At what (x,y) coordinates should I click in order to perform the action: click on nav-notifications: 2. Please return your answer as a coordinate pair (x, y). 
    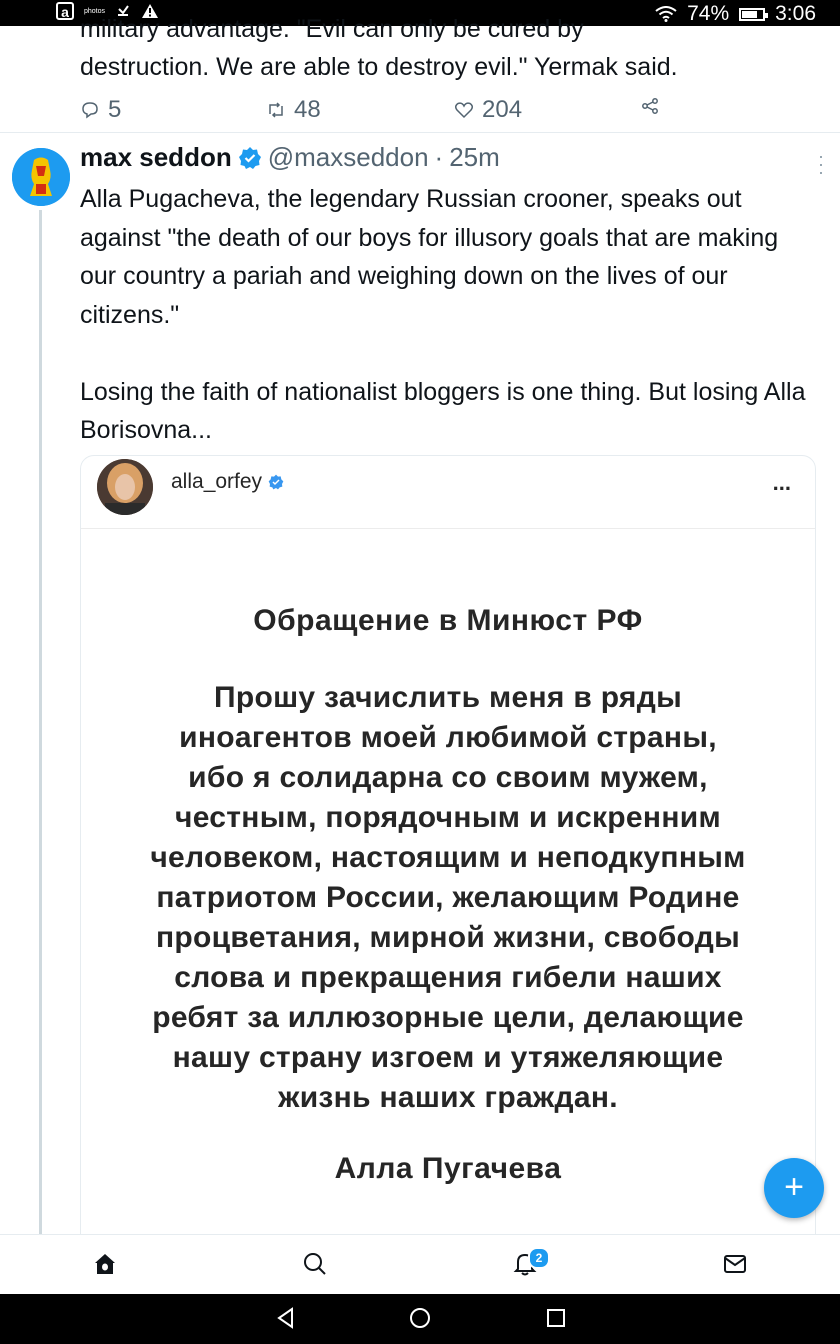
    Looking at the image, I should click on (531, 1262).